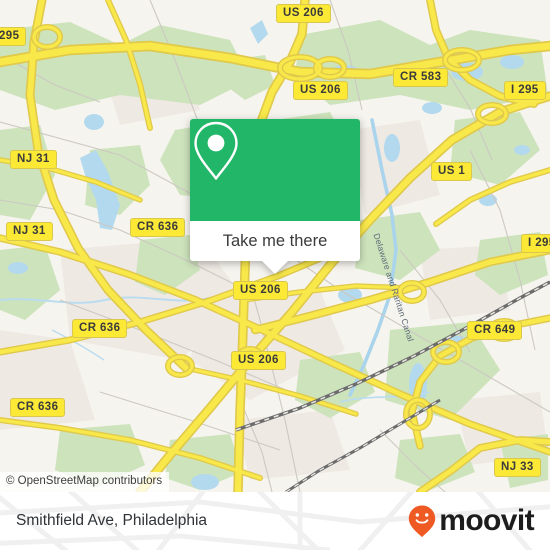  What do you see at coordinates (216, 150) in the screenshot?
I see `map-pin-icon` at bounding box center [216, 150].